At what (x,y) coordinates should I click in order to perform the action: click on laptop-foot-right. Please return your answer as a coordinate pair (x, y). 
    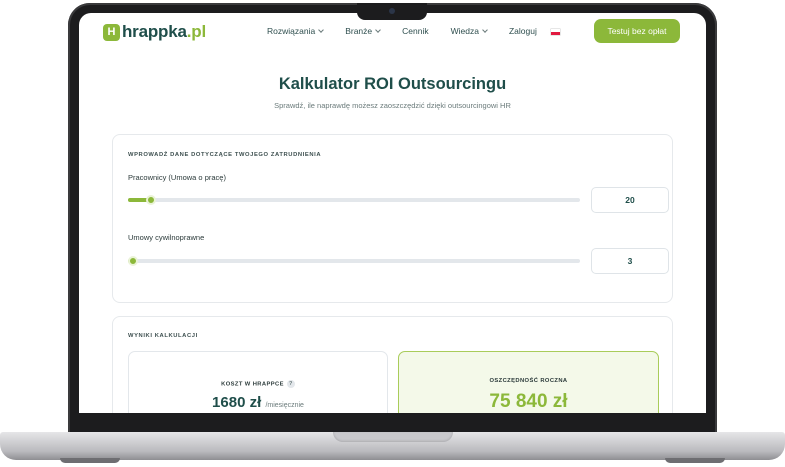
    Looking at the image, I should click on (695, 460).